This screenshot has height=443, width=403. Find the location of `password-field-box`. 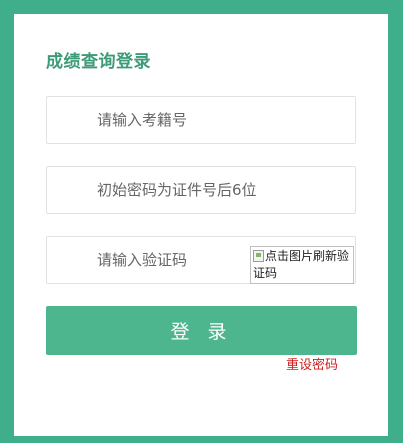

password-field-box is located at coordinates (201, 190).